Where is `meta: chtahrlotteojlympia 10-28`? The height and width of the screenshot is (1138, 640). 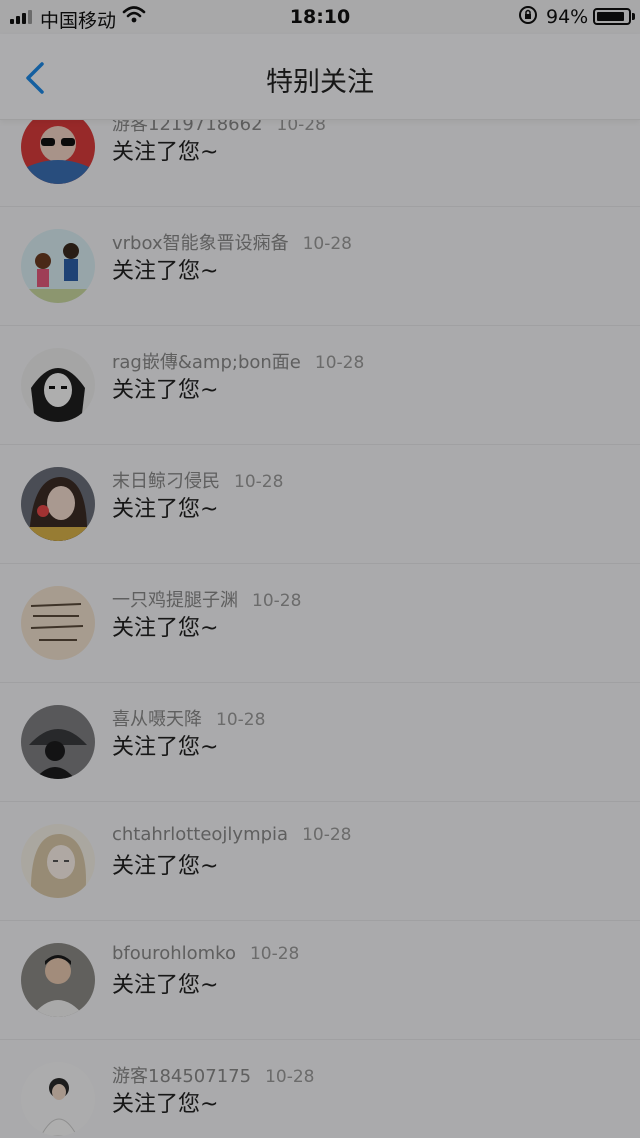
meta: chtahrlotteojlympia 10-28 is located at coordinates (231, 834).